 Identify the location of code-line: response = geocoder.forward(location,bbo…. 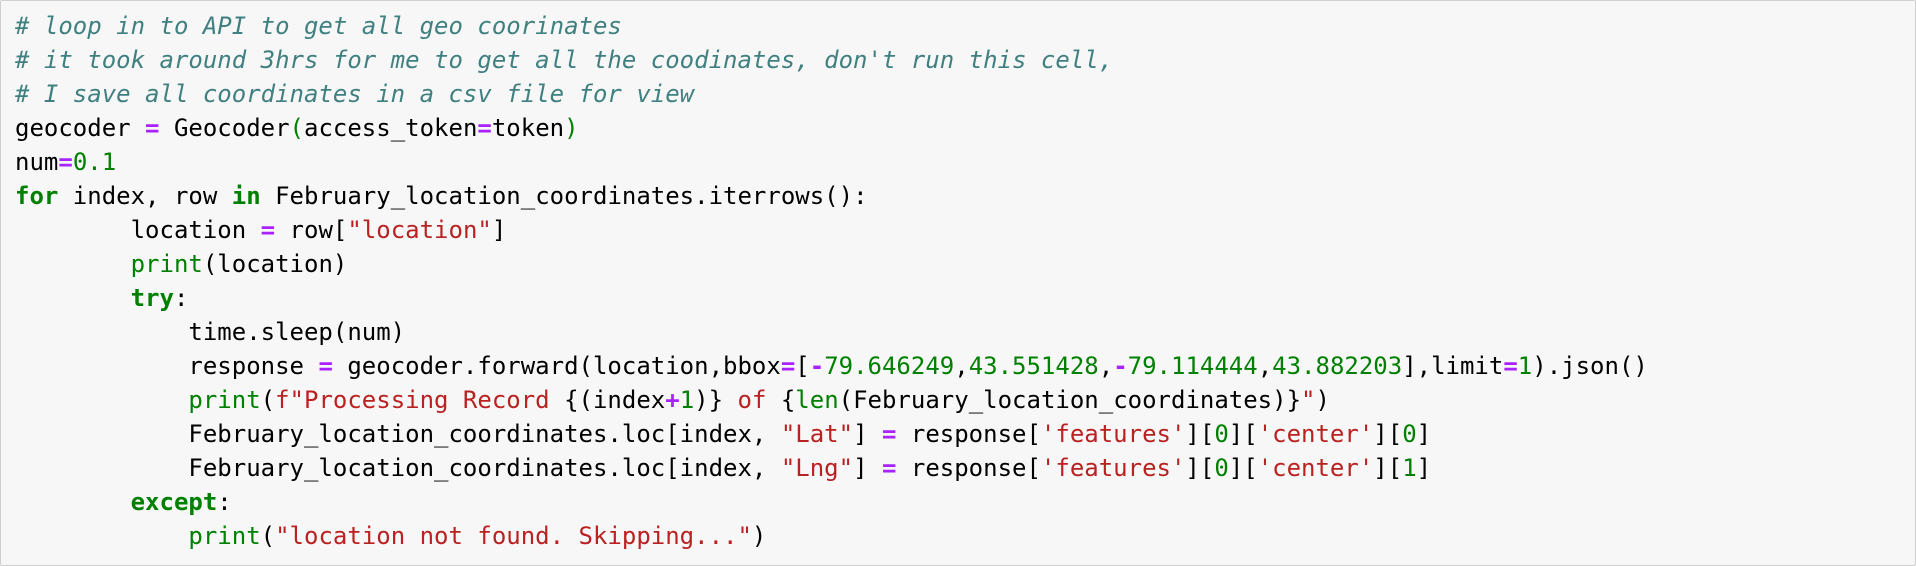
(965, 366).